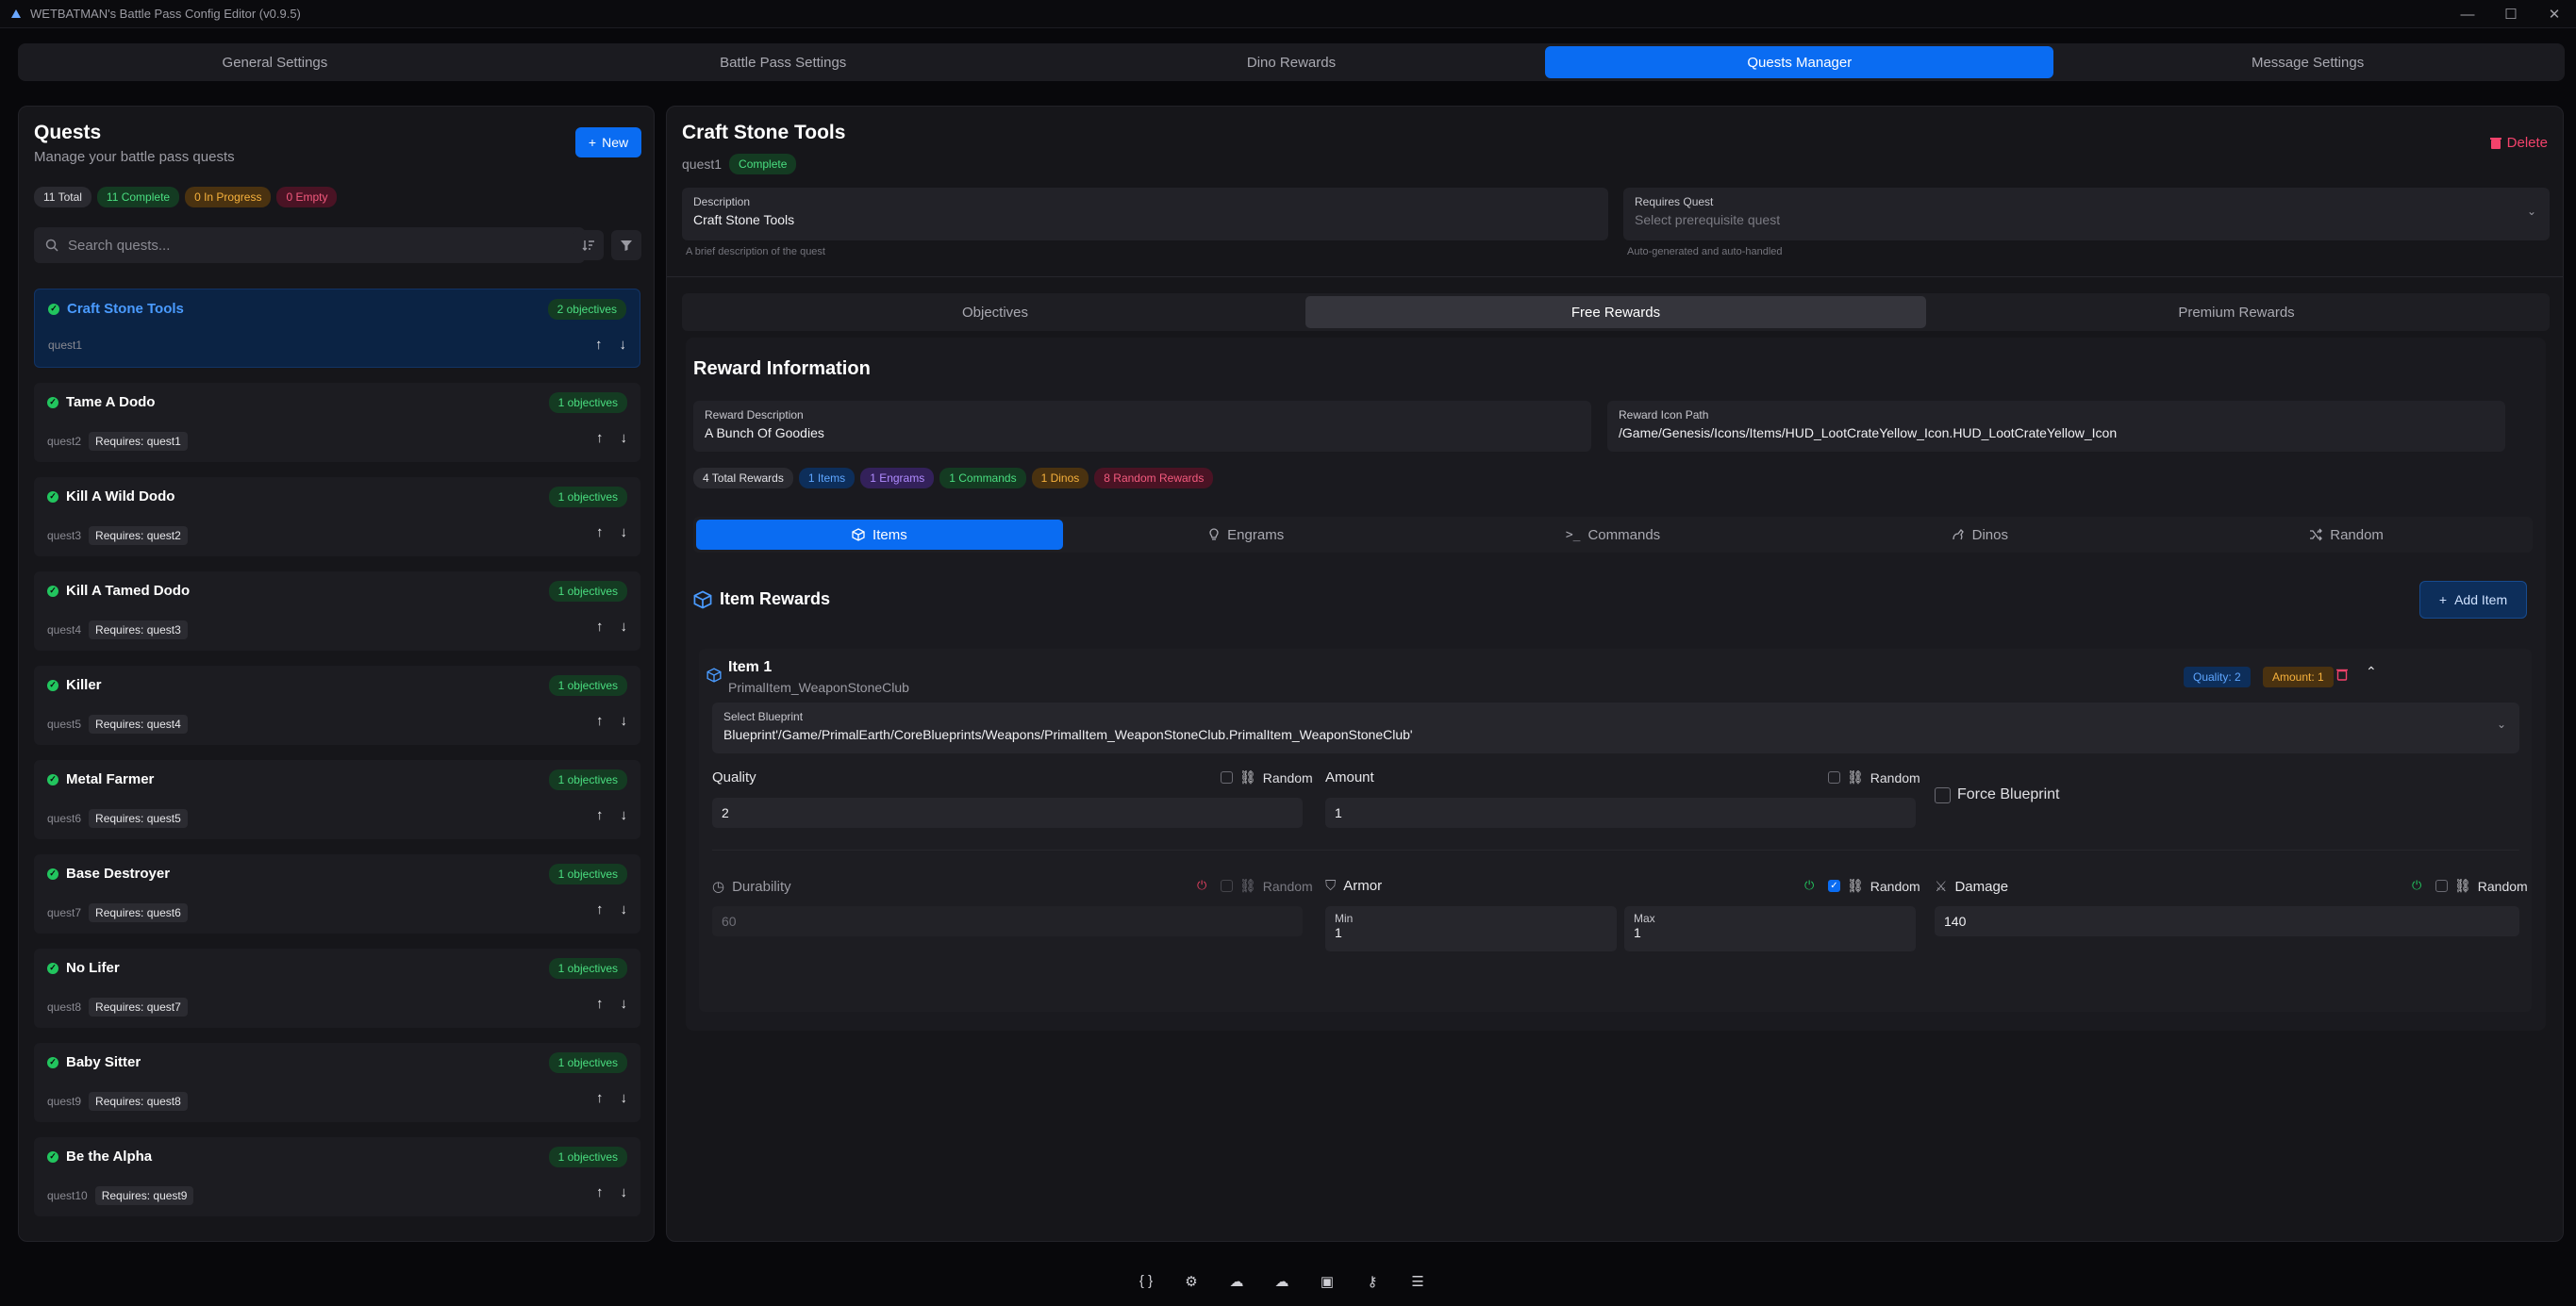 The width and height of the screenshot is (2576, 1306). I want to click on maximize-button: ☐, so click(2511, 14).